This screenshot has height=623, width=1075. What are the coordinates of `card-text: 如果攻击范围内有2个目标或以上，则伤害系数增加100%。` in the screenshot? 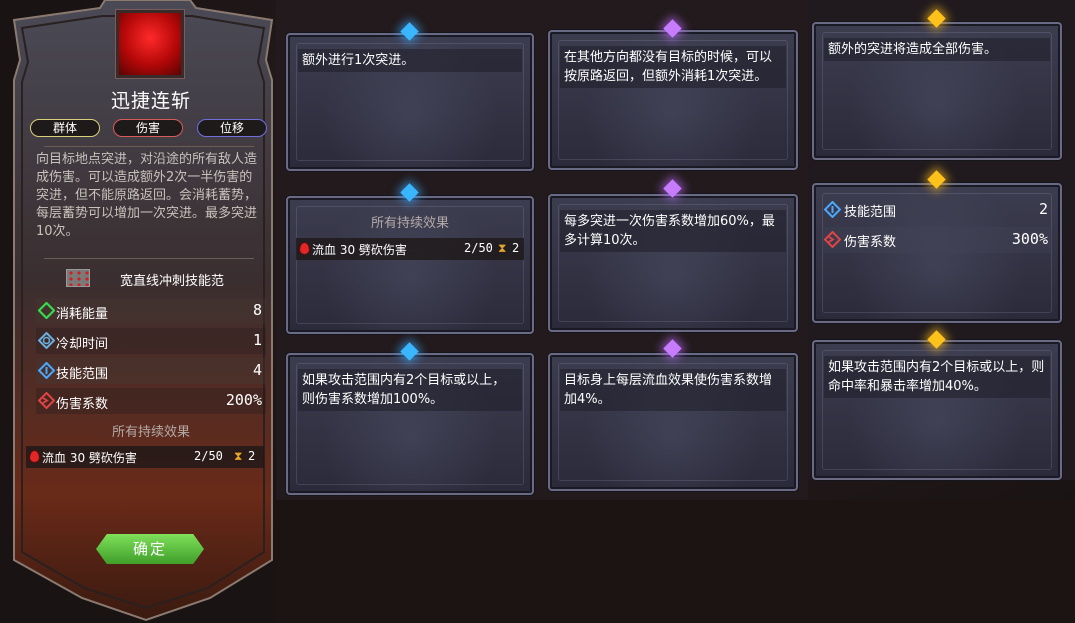 It's located at (410, 390).